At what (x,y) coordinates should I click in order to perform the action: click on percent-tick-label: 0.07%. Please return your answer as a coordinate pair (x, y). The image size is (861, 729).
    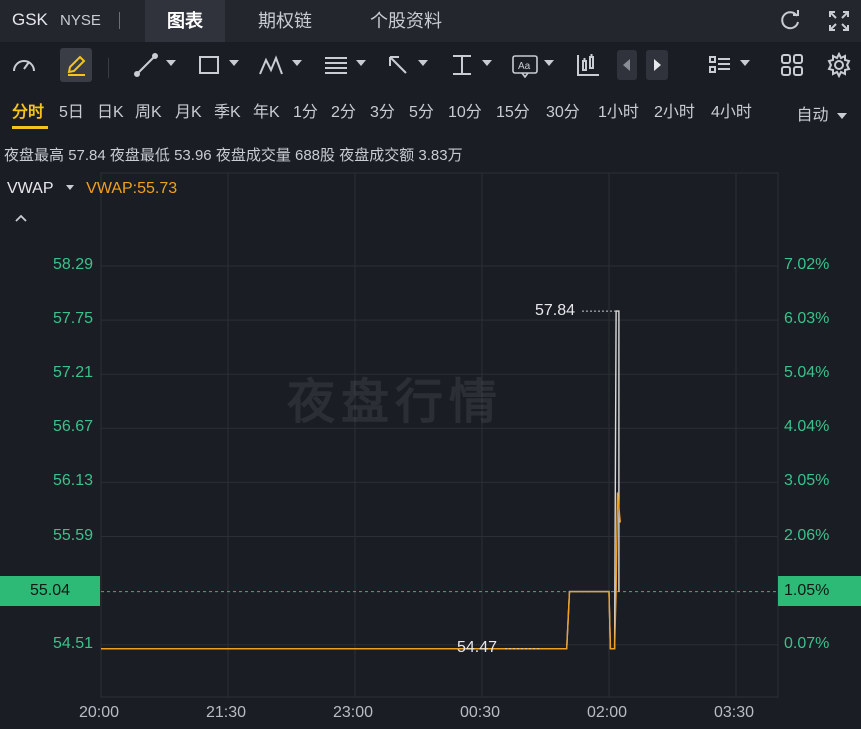
    Looking at the image, I should click on (807, 643).